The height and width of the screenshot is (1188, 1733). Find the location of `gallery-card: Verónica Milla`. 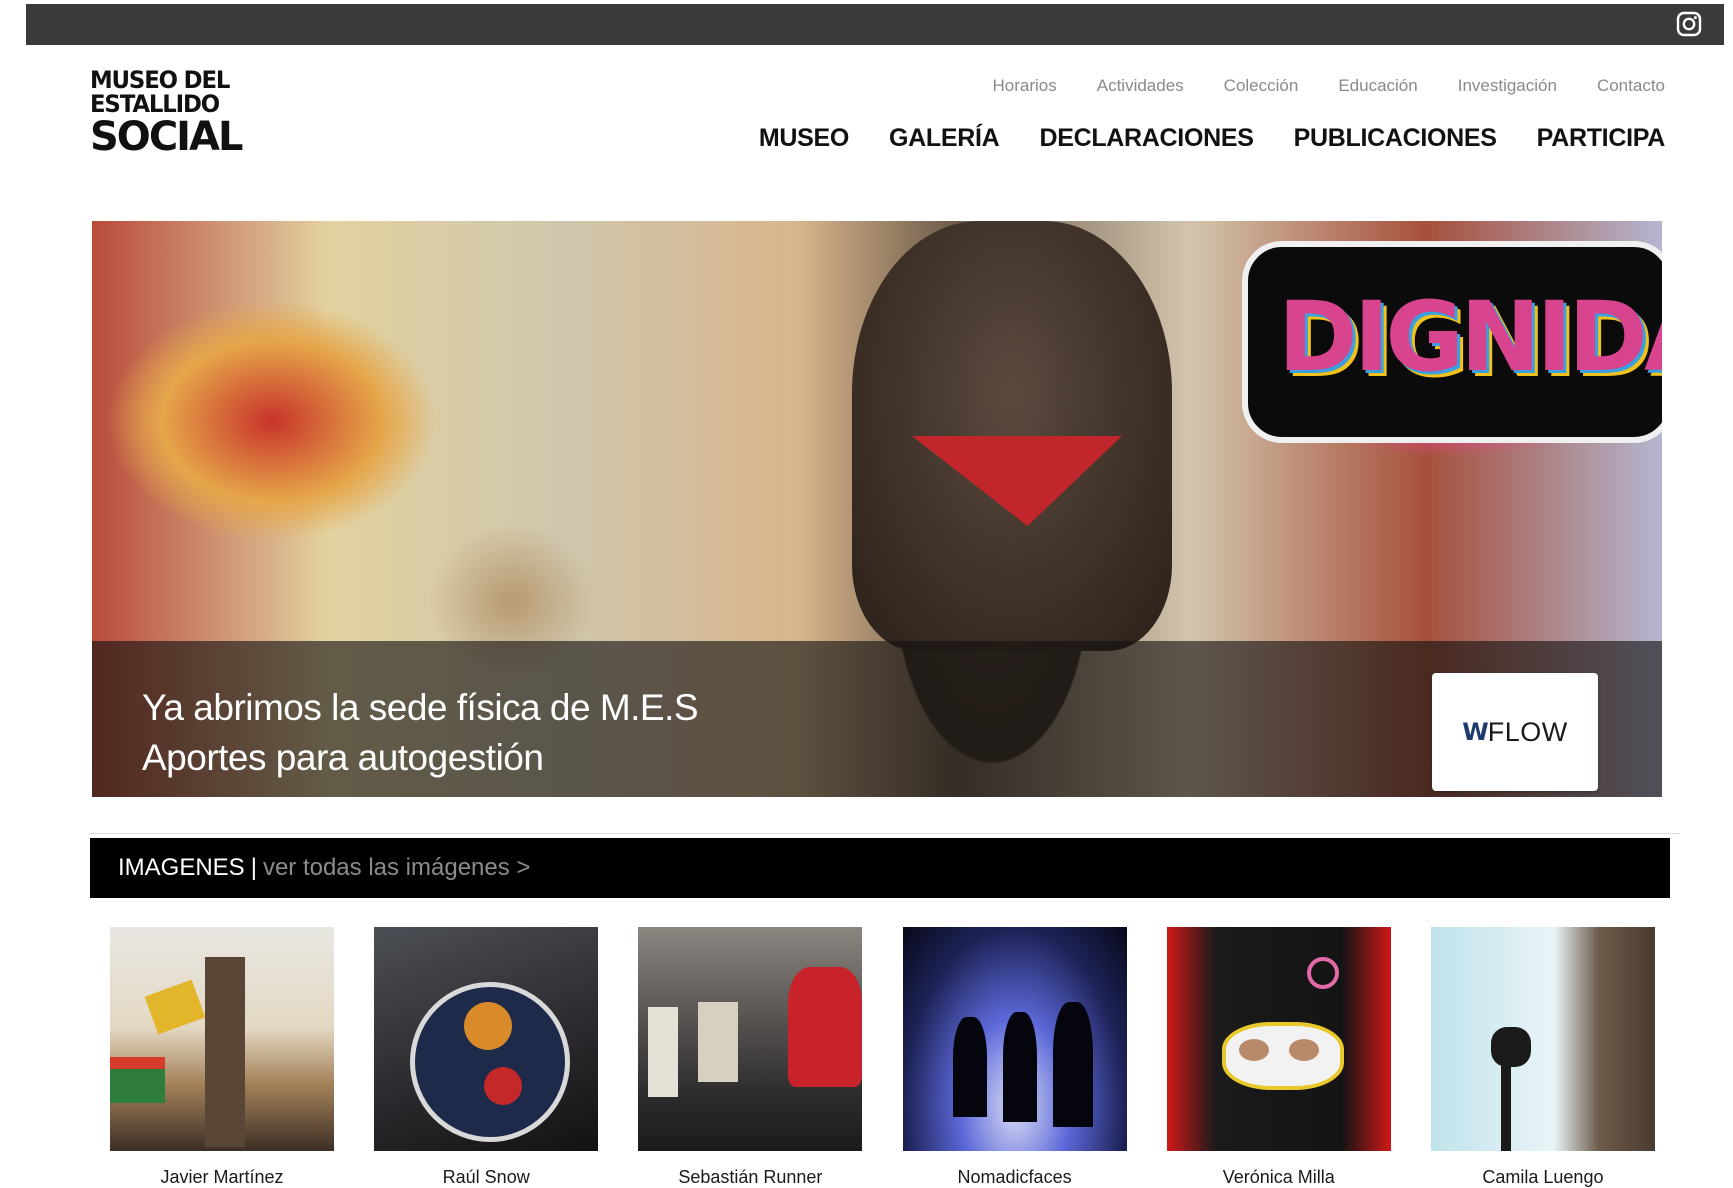

gallery-card: Verónica Milla is located at coordinates (1278, 1057).